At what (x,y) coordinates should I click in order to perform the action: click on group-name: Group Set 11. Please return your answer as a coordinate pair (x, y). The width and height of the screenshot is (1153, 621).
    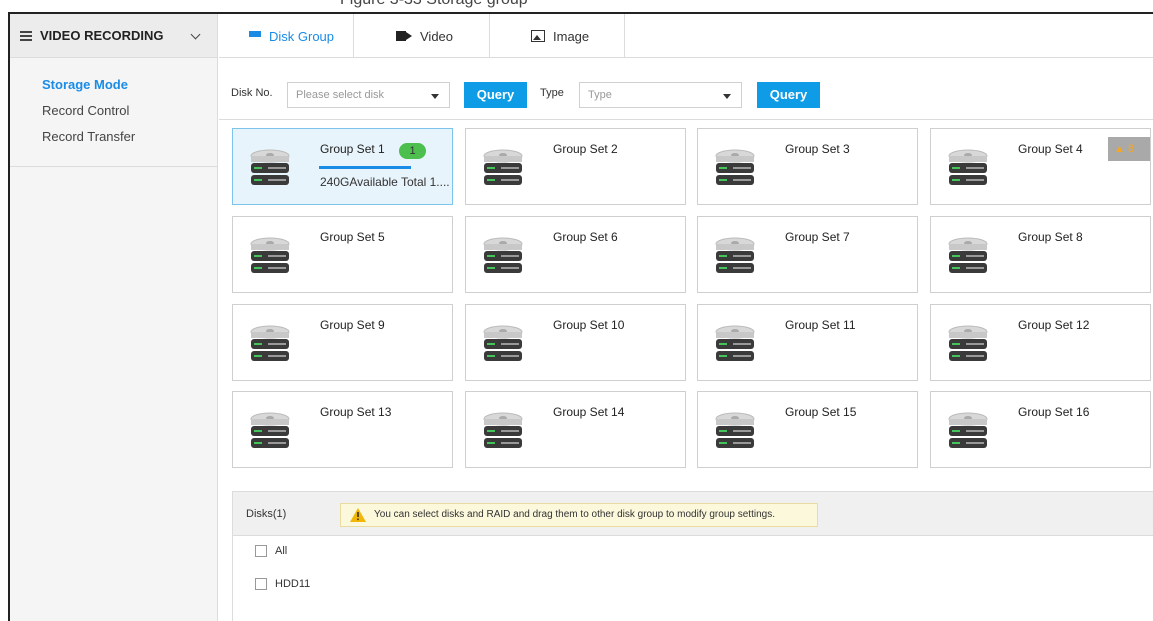
    Looking at the image, I should click on (820, 325).